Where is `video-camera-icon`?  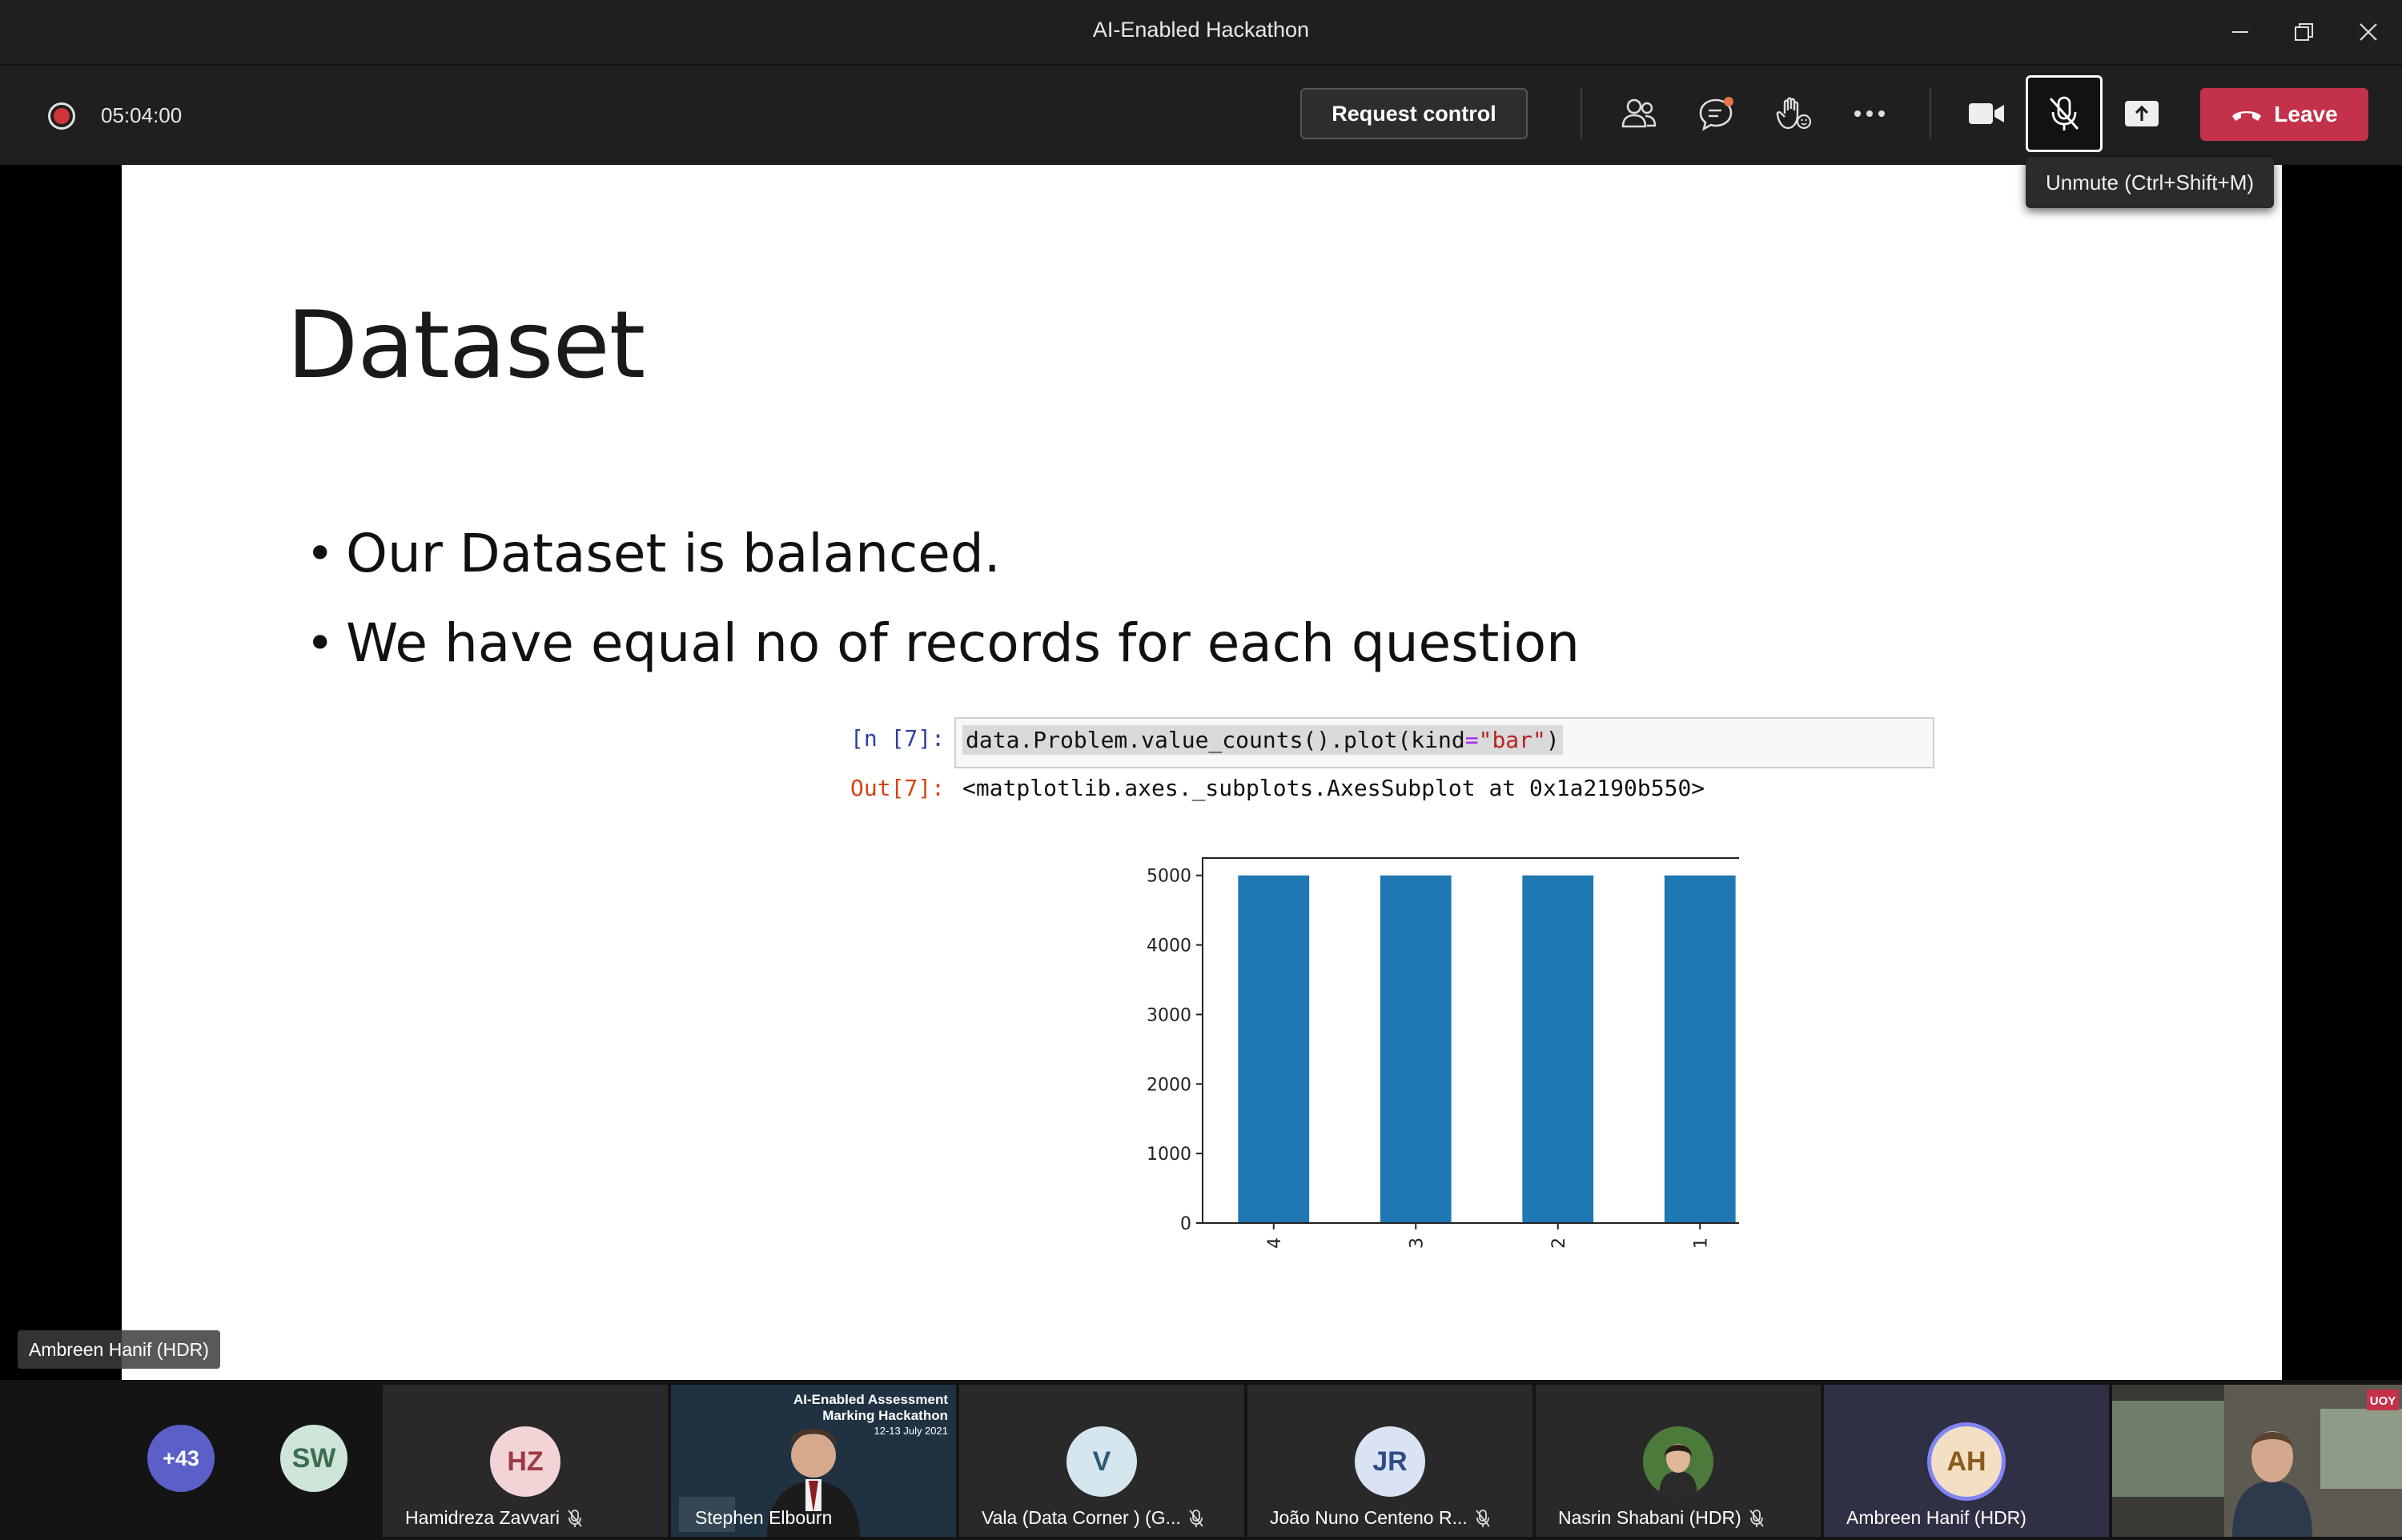
video-camera-icon is located at coordinates (1986, 114).